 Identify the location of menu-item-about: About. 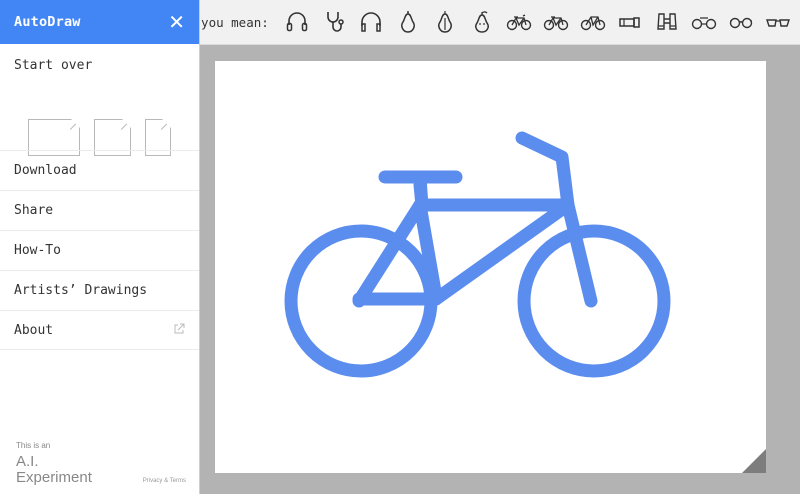
(99, 330).